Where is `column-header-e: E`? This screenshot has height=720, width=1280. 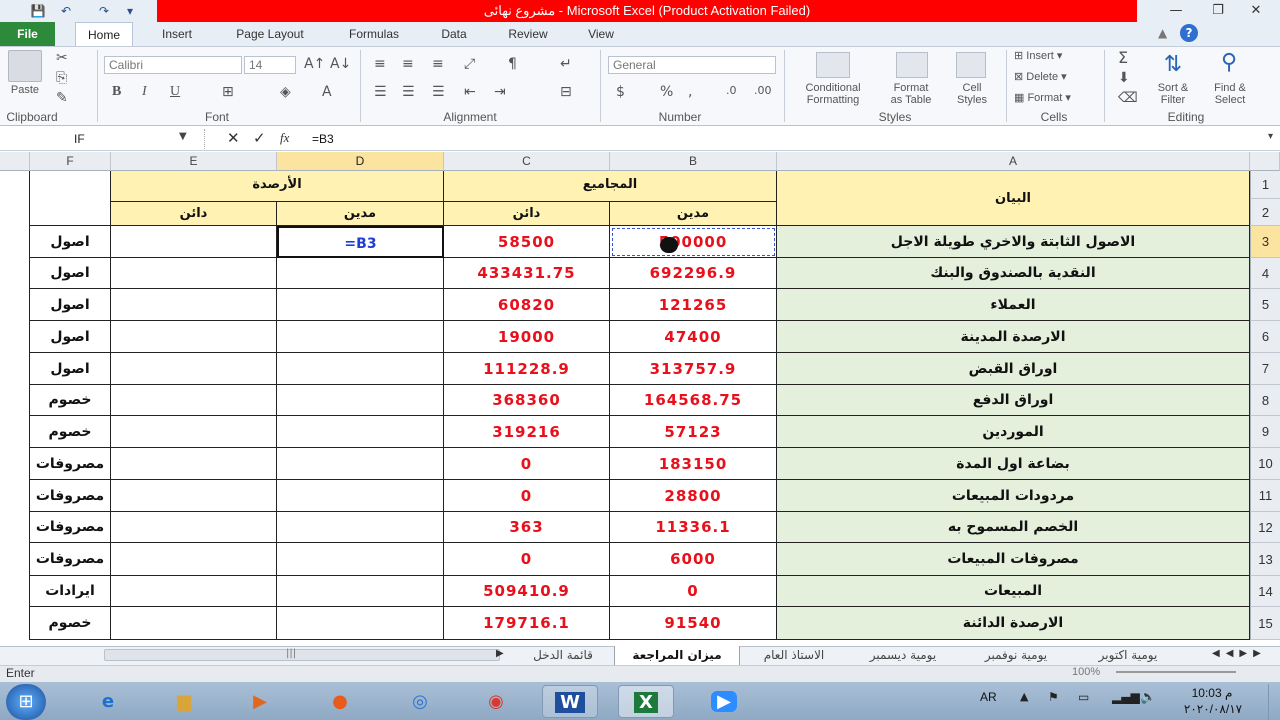
column-header-e: E is located at coordinates (194, 161).